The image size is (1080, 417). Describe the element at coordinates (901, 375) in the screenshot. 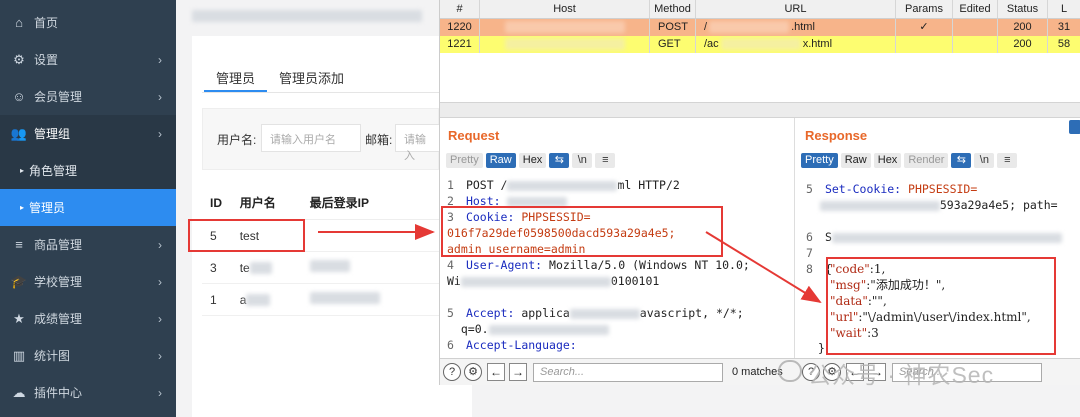

I see `watermark: 公众号 · 神农Sec` at that location.